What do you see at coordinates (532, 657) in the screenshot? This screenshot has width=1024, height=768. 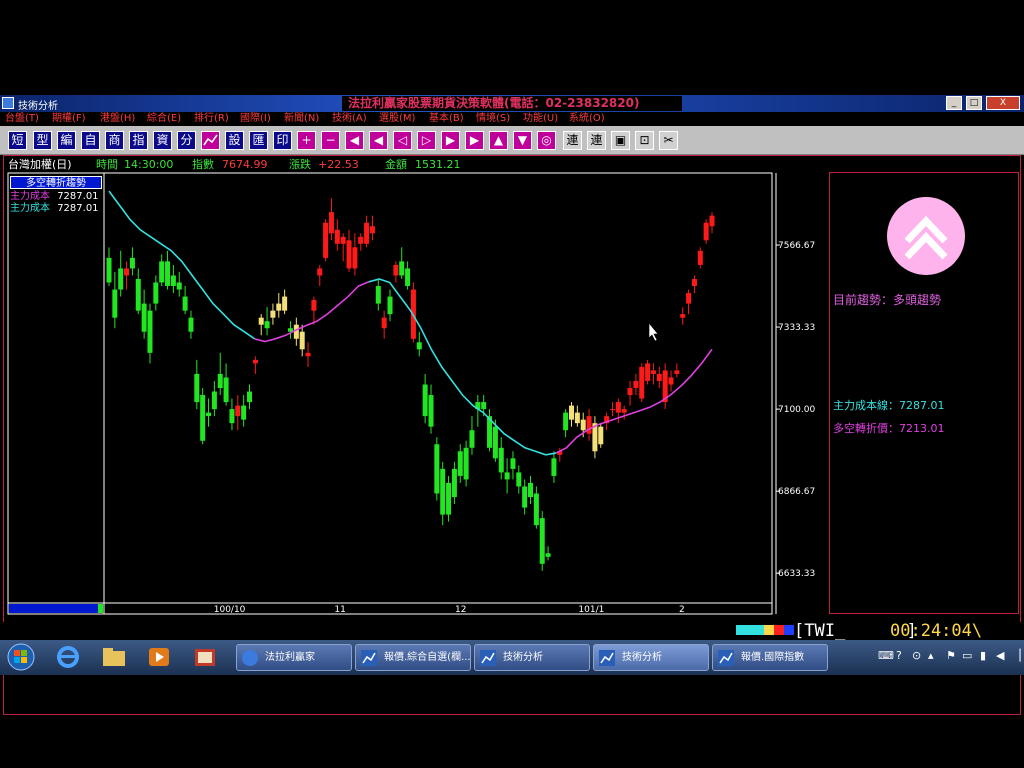 I see `task-technical-analysis-1: 技術分析` at bounding box center [532, 657].